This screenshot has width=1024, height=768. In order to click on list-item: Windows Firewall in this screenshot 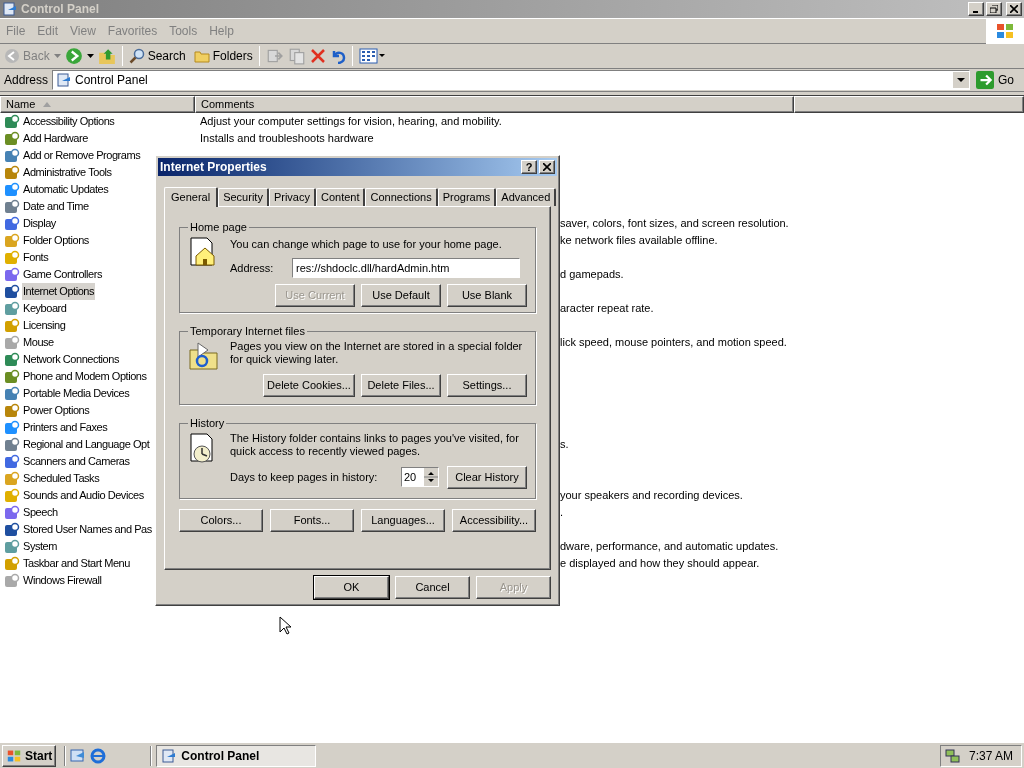, I will do `click(62, 580)`.